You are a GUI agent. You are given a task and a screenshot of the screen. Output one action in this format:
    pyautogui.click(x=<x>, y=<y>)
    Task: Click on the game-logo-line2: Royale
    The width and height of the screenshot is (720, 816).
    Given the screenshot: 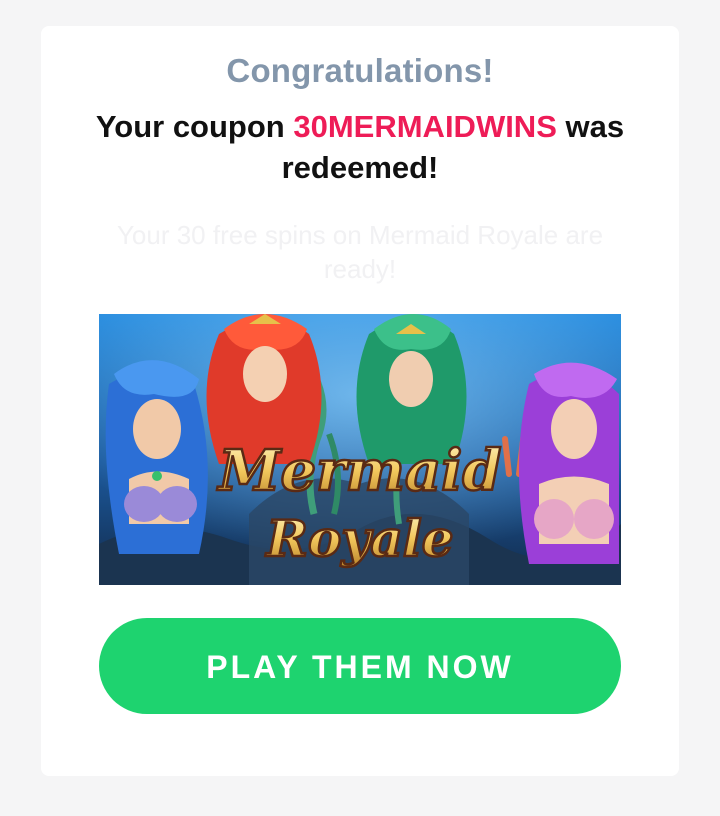 What is the action you would take?
    pyautogui.click(x=358, y=538)
    